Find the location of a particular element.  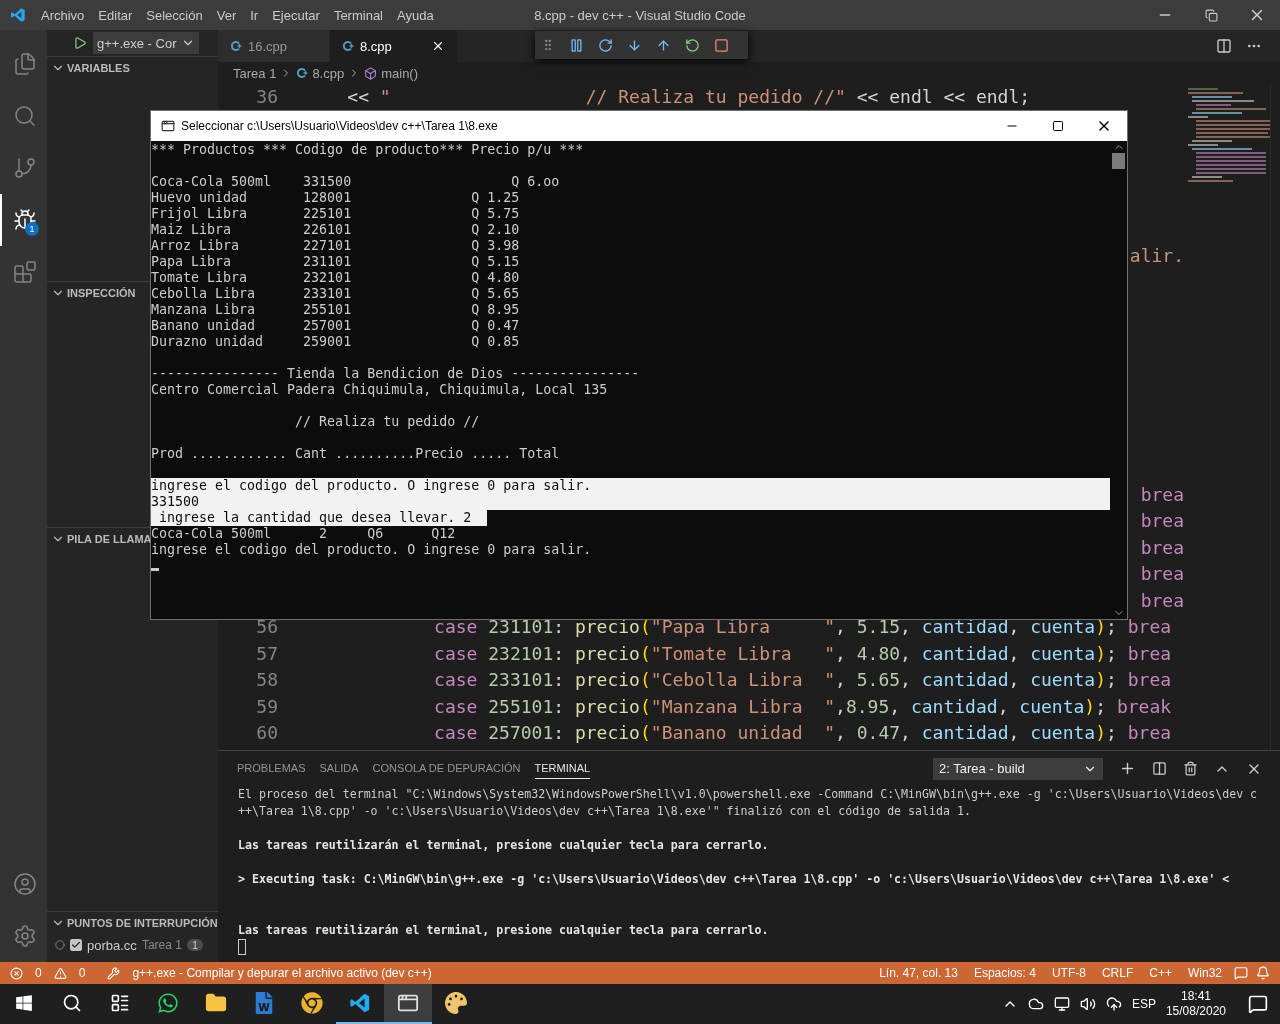

scrollbar-thumb is located at coordinates (1118, 161).